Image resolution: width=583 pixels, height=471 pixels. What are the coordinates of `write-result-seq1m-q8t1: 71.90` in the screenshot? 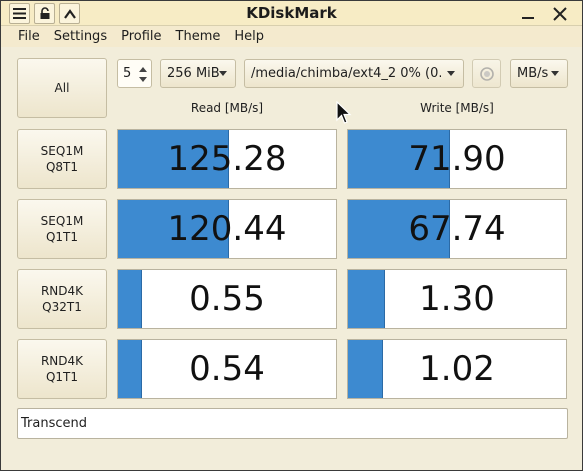 It's located at (457, 159).